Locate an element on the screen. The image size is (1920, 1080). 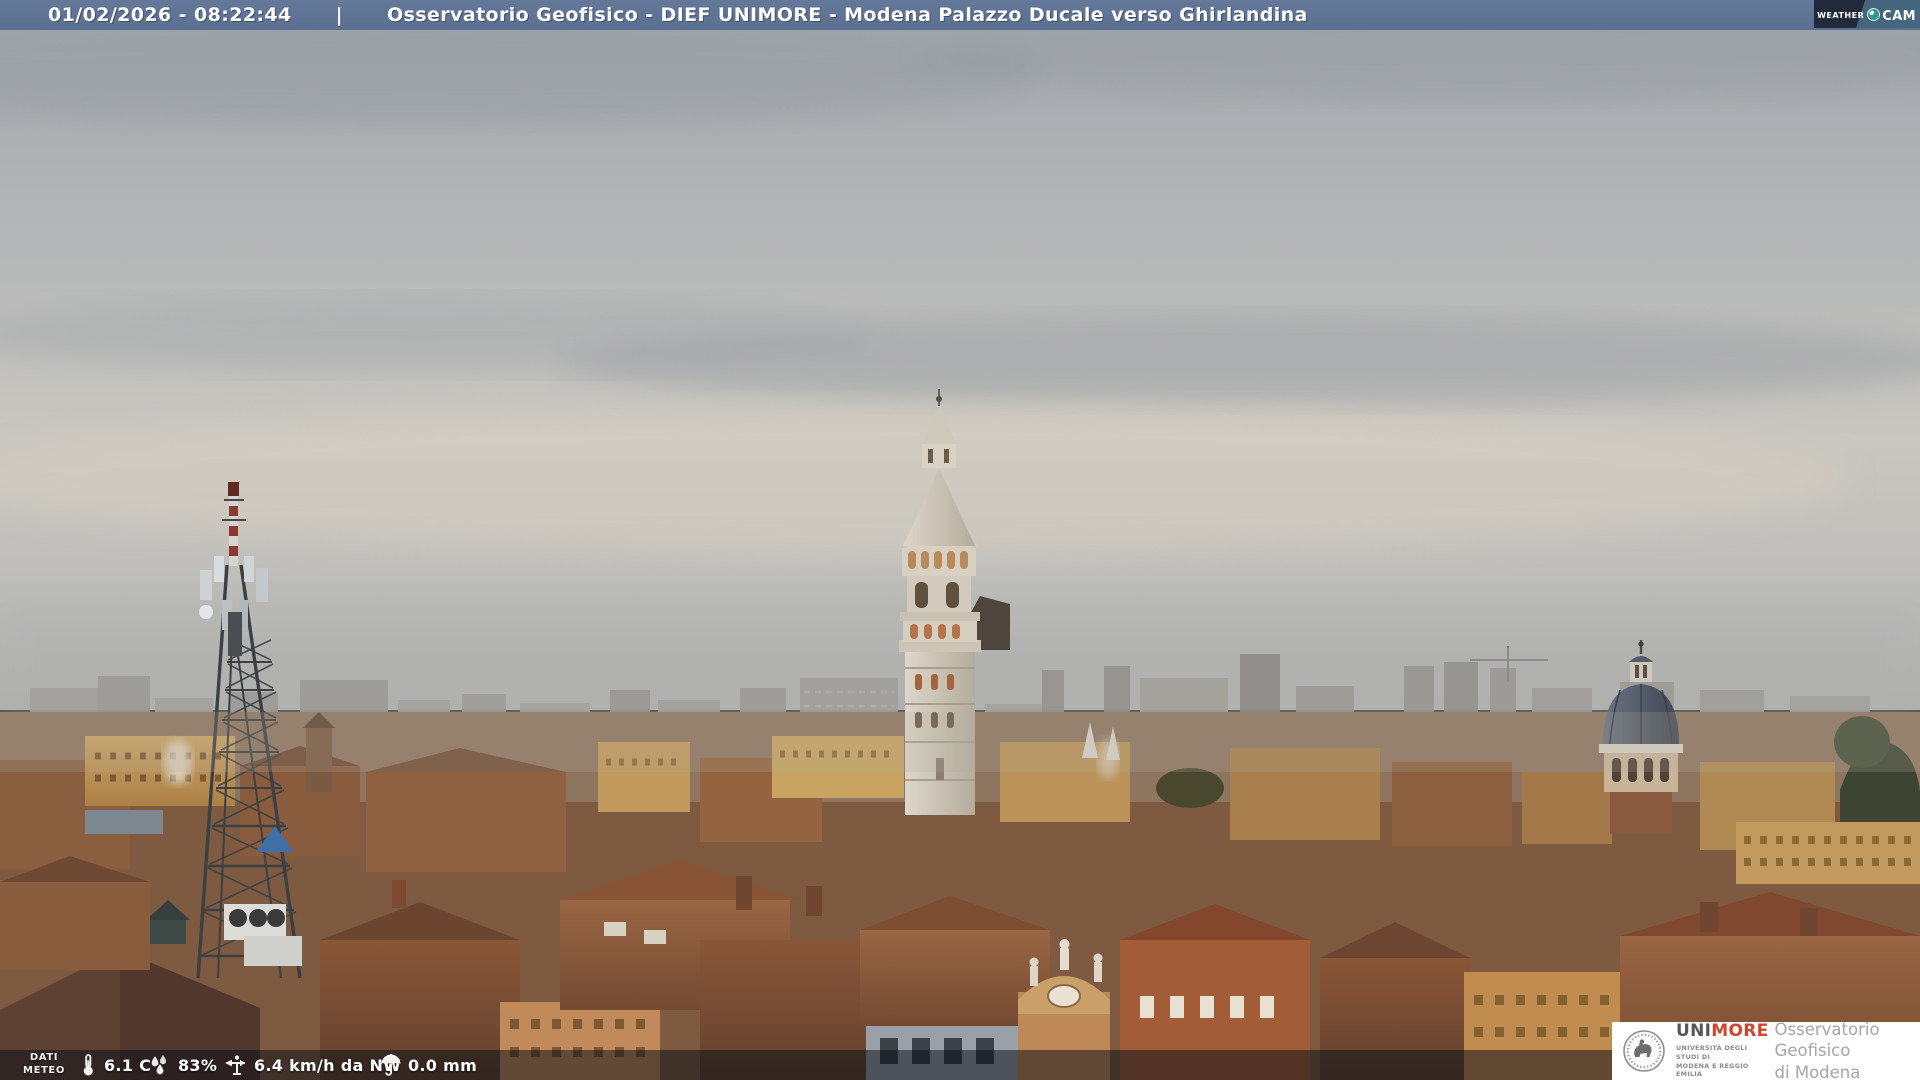
rain-reading: 0.0 mm is located at coordinates (428, 1065).